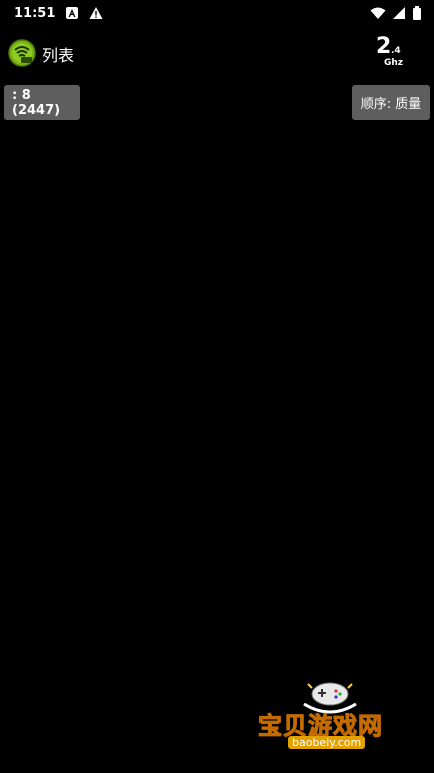  I want to click on app-bar: 列表 2 .4 Ghz, so click(217, 52).